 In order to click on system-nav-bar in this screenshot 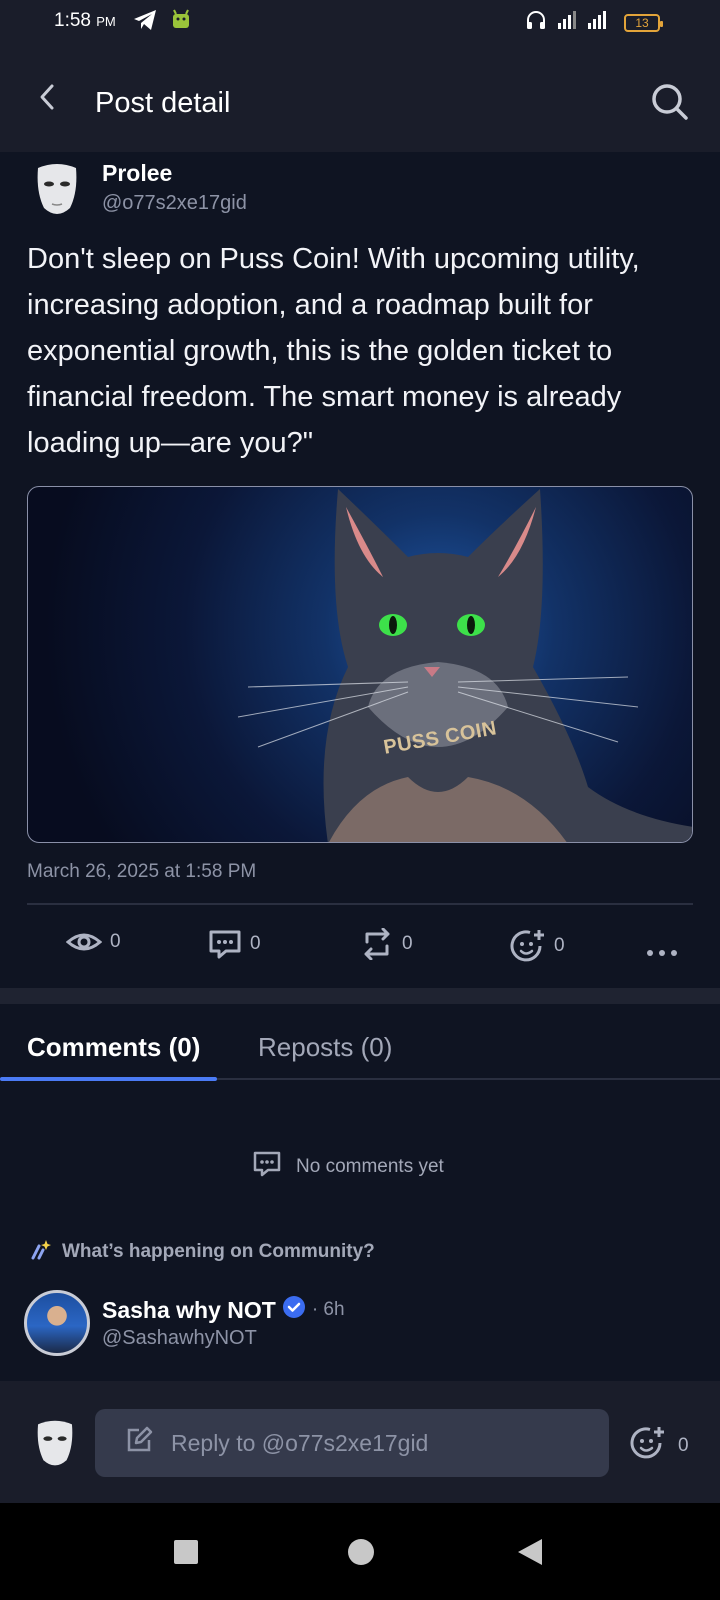, I will do `click(360, 1551)`.